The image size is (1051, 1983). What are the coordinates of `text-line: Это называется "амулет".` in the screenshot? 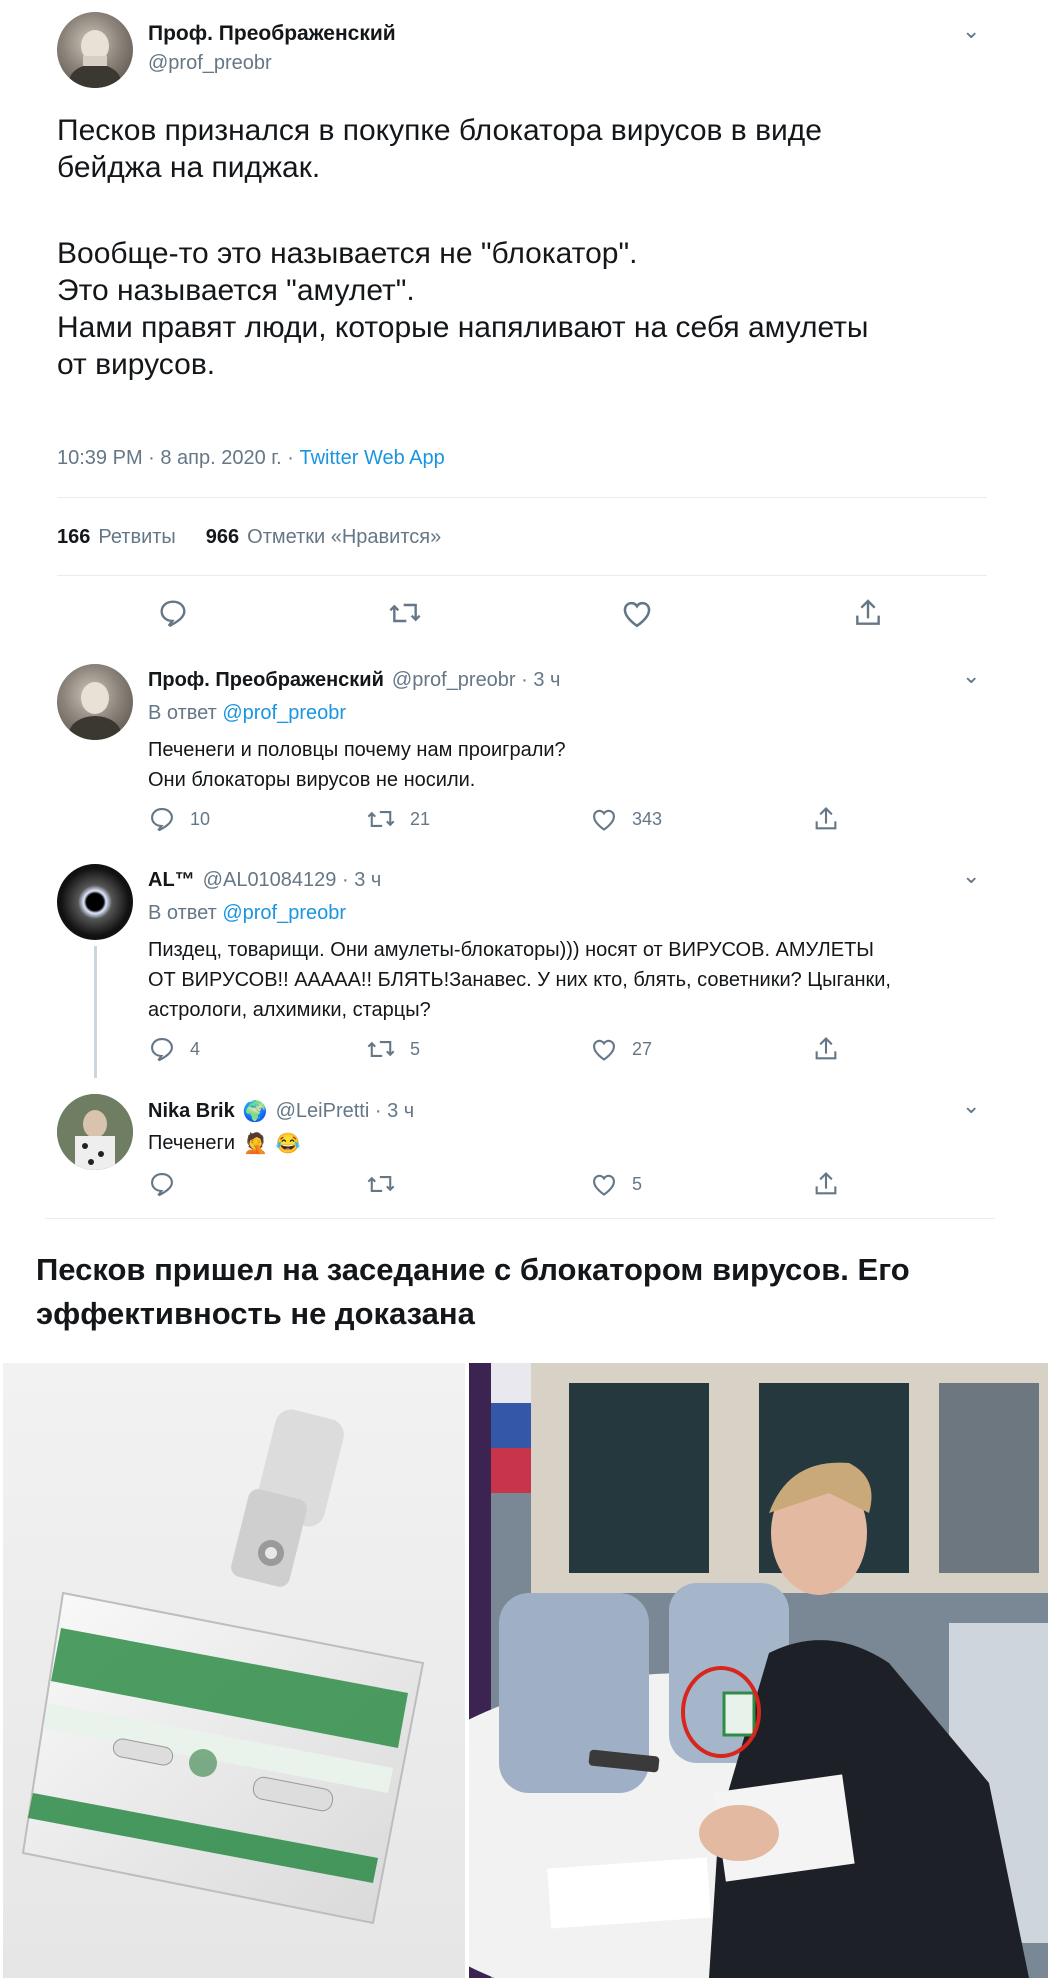 It's located at (236, 290).